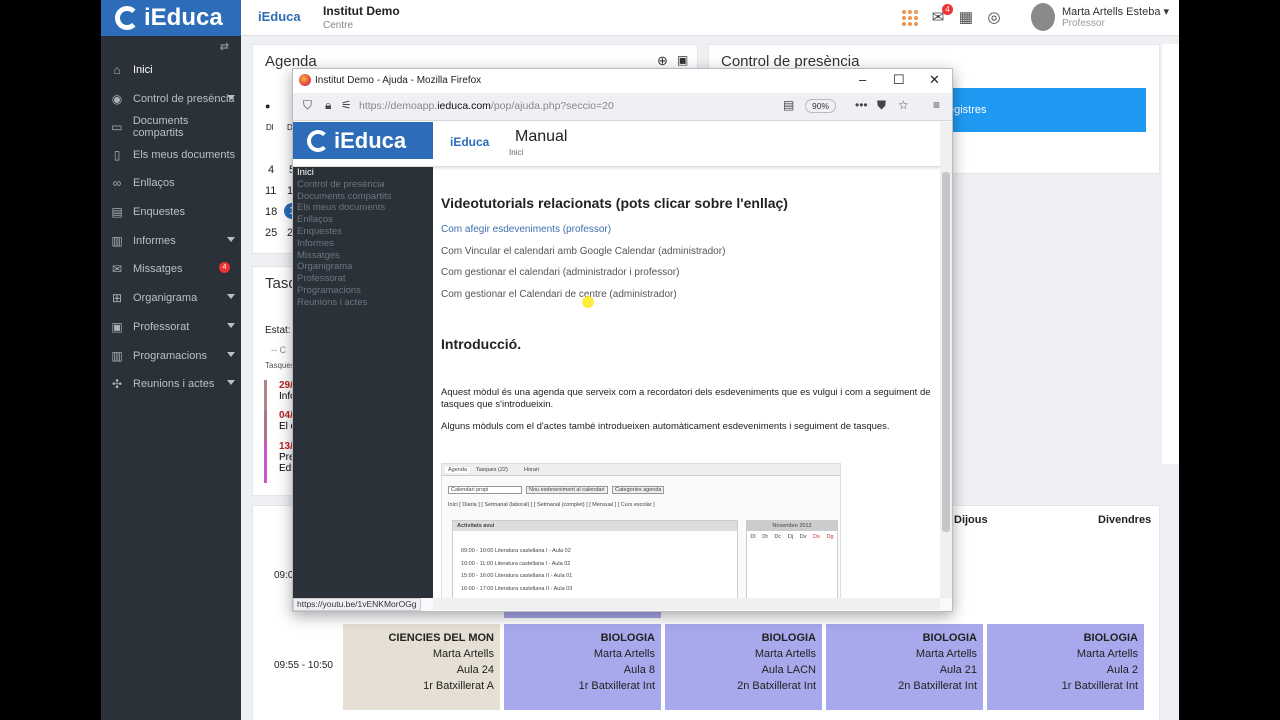  What do you see at coordinates (686, 604) in the screenshot?
I see `help-scrollbar-horizontal` at bounding box center [686, 604].